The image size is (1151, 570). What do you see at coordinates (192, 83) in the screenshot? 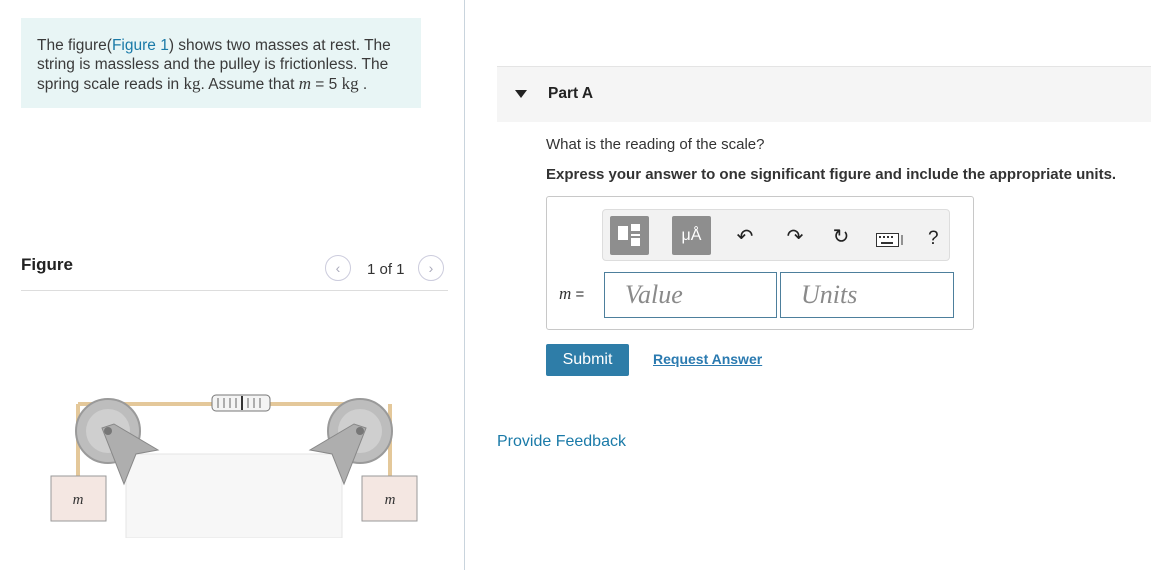
I see `unit-kg: kg` at bounding box center [192, 83].